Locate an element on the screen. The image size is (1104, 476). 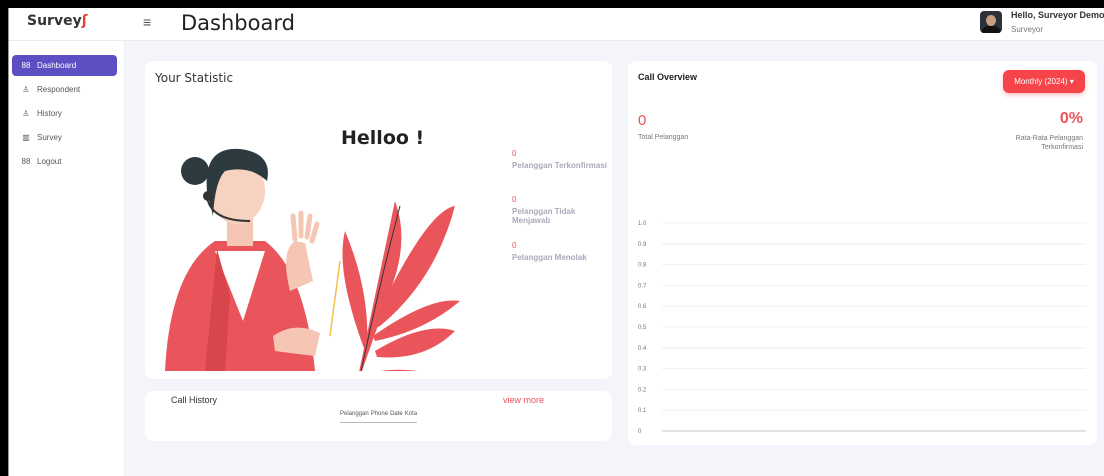
operator-illustration is located at coordinates (312, 259).